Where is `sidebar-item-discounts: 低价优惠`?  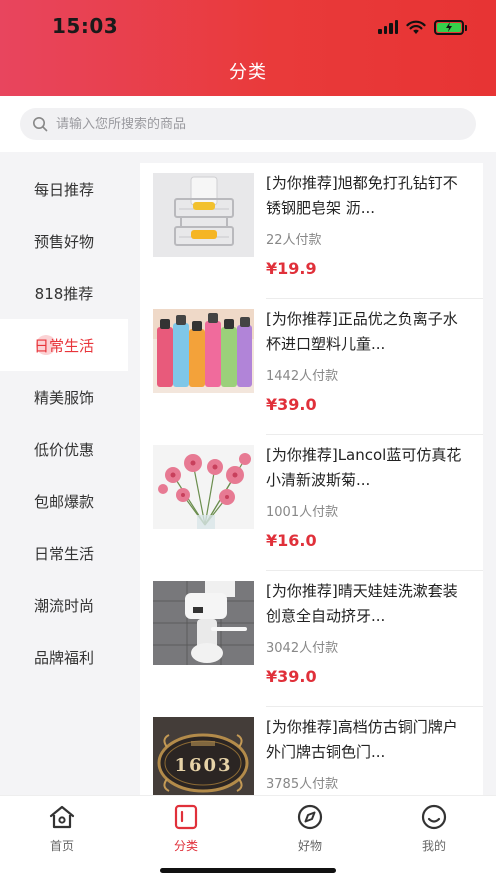
sidebar-item-discounts: 低价优惠 is located at coordinates (64, 449).